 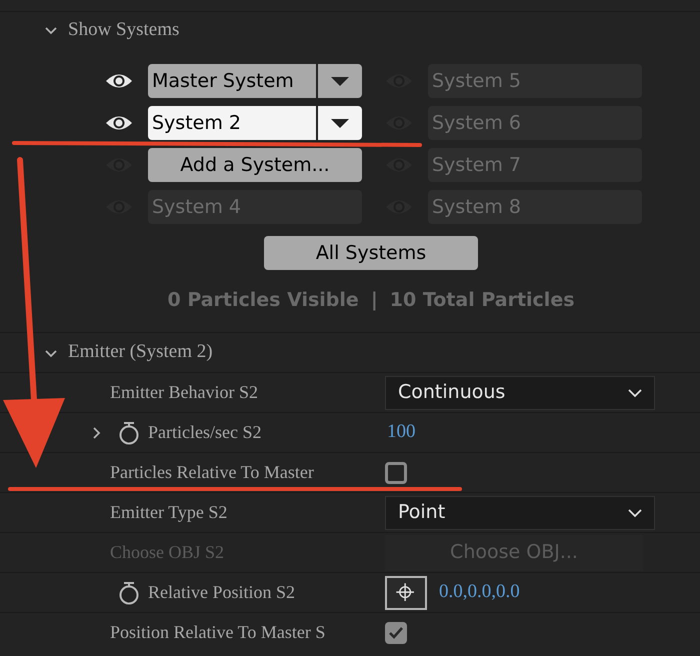 I want to click on system-dropdown: System 2, so click(x=255, y=123).